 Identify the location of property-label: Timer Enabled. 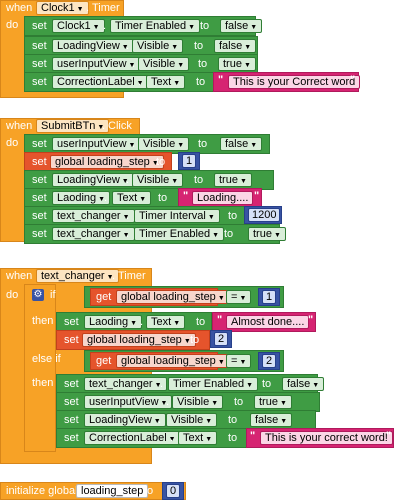
(175, 234).